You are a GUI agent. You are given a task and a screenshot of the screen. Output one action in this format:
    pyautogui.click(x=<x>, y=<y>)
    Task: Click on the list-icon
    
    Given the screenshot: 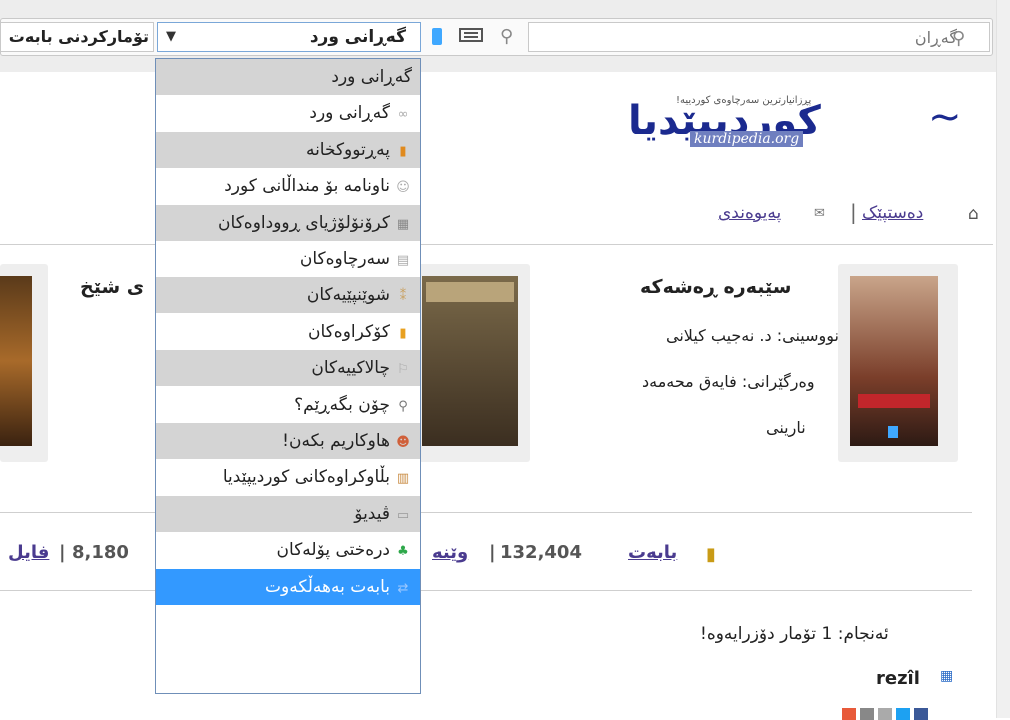 What is the action you would take?
    pyautogui.click(x=471, y=35)
    